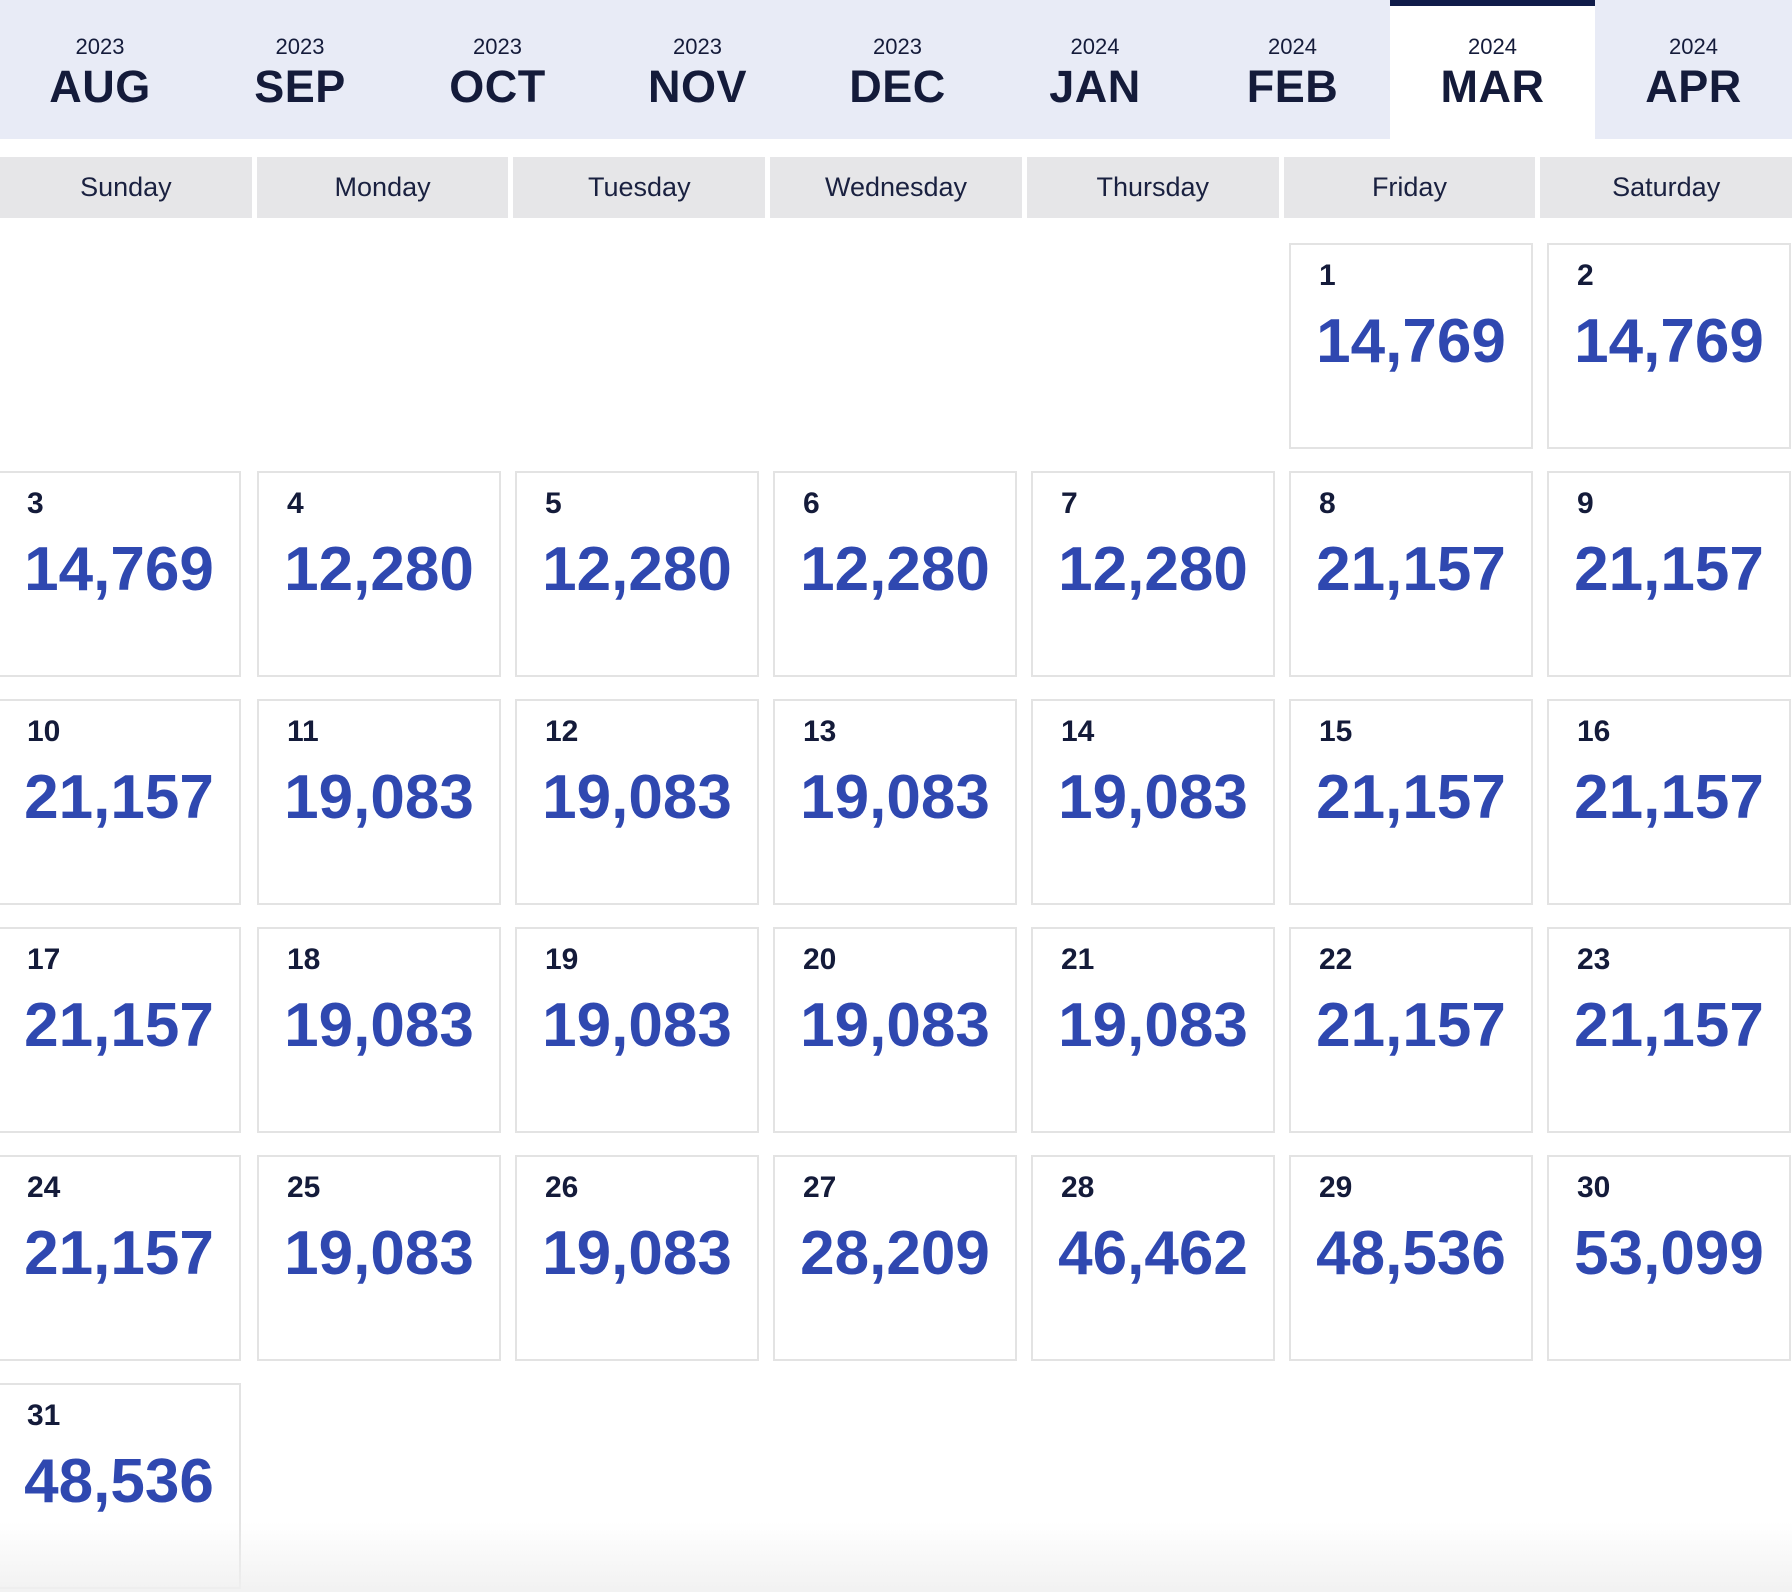 Image resolution: width=1792 pixels, height=1592 pixels. Describe the element at coordinates (1585, 503) in the screenshot. I see `day-number: 9` at that location.